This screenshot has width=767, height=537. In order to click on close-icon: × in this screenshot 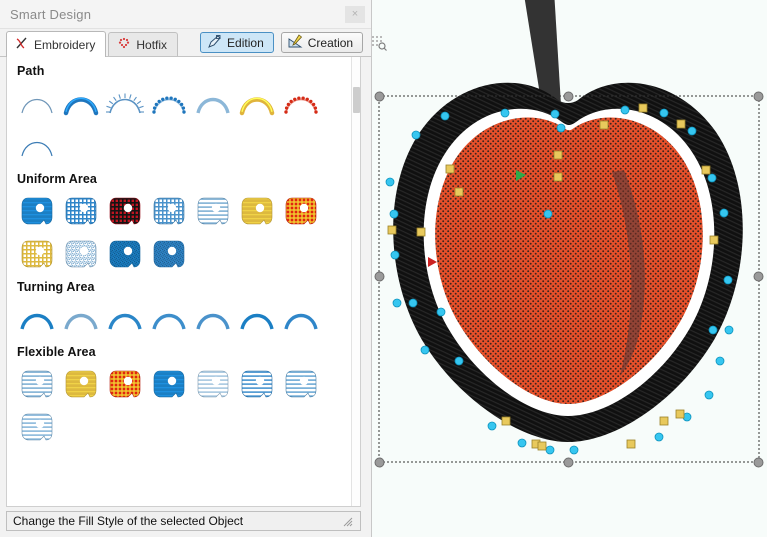, I will do `click(355, 14)`.